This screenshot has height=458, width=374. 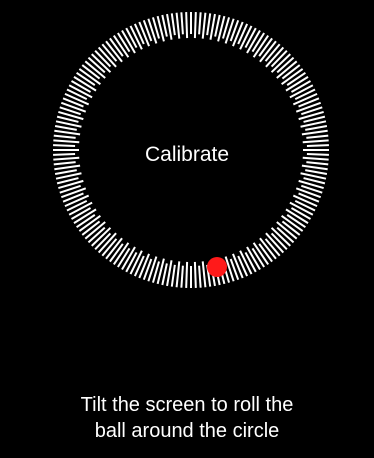 I want to click on calibrate-title: Calibrate, so click(x=187, y=154).